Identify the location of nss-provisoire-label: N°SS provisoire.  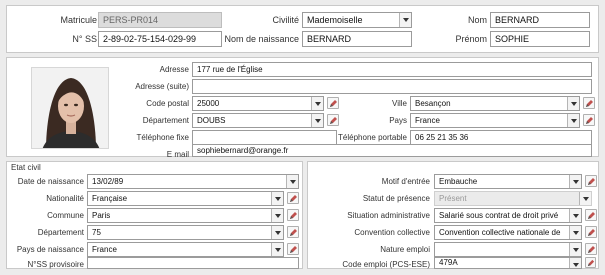
(55, 264).